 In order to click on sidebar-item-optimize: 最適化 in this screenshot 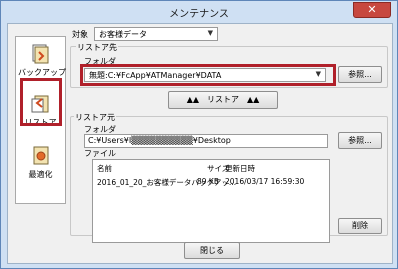, I will do `click(40, 162)`.